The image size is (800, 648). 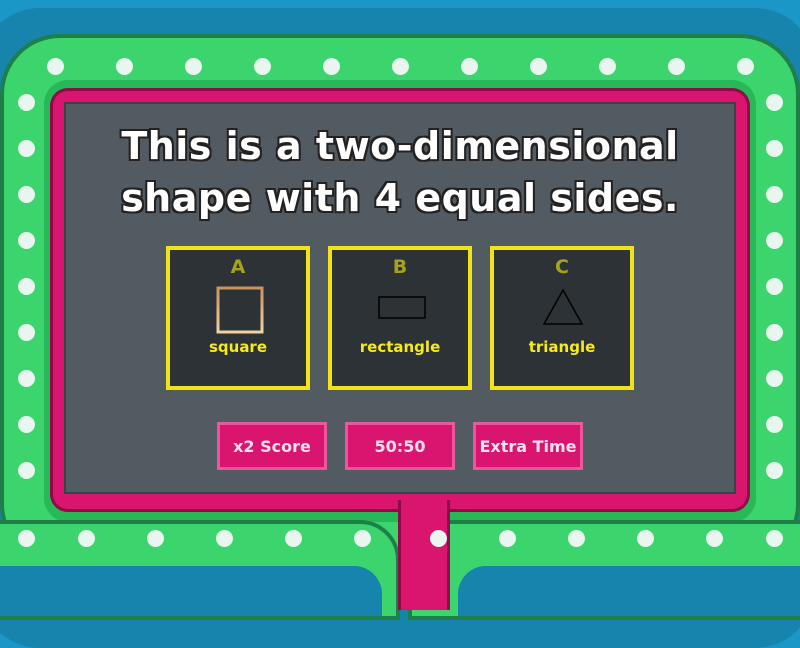 I want to click on answer-label: triangle, so click(x=562, y=347).